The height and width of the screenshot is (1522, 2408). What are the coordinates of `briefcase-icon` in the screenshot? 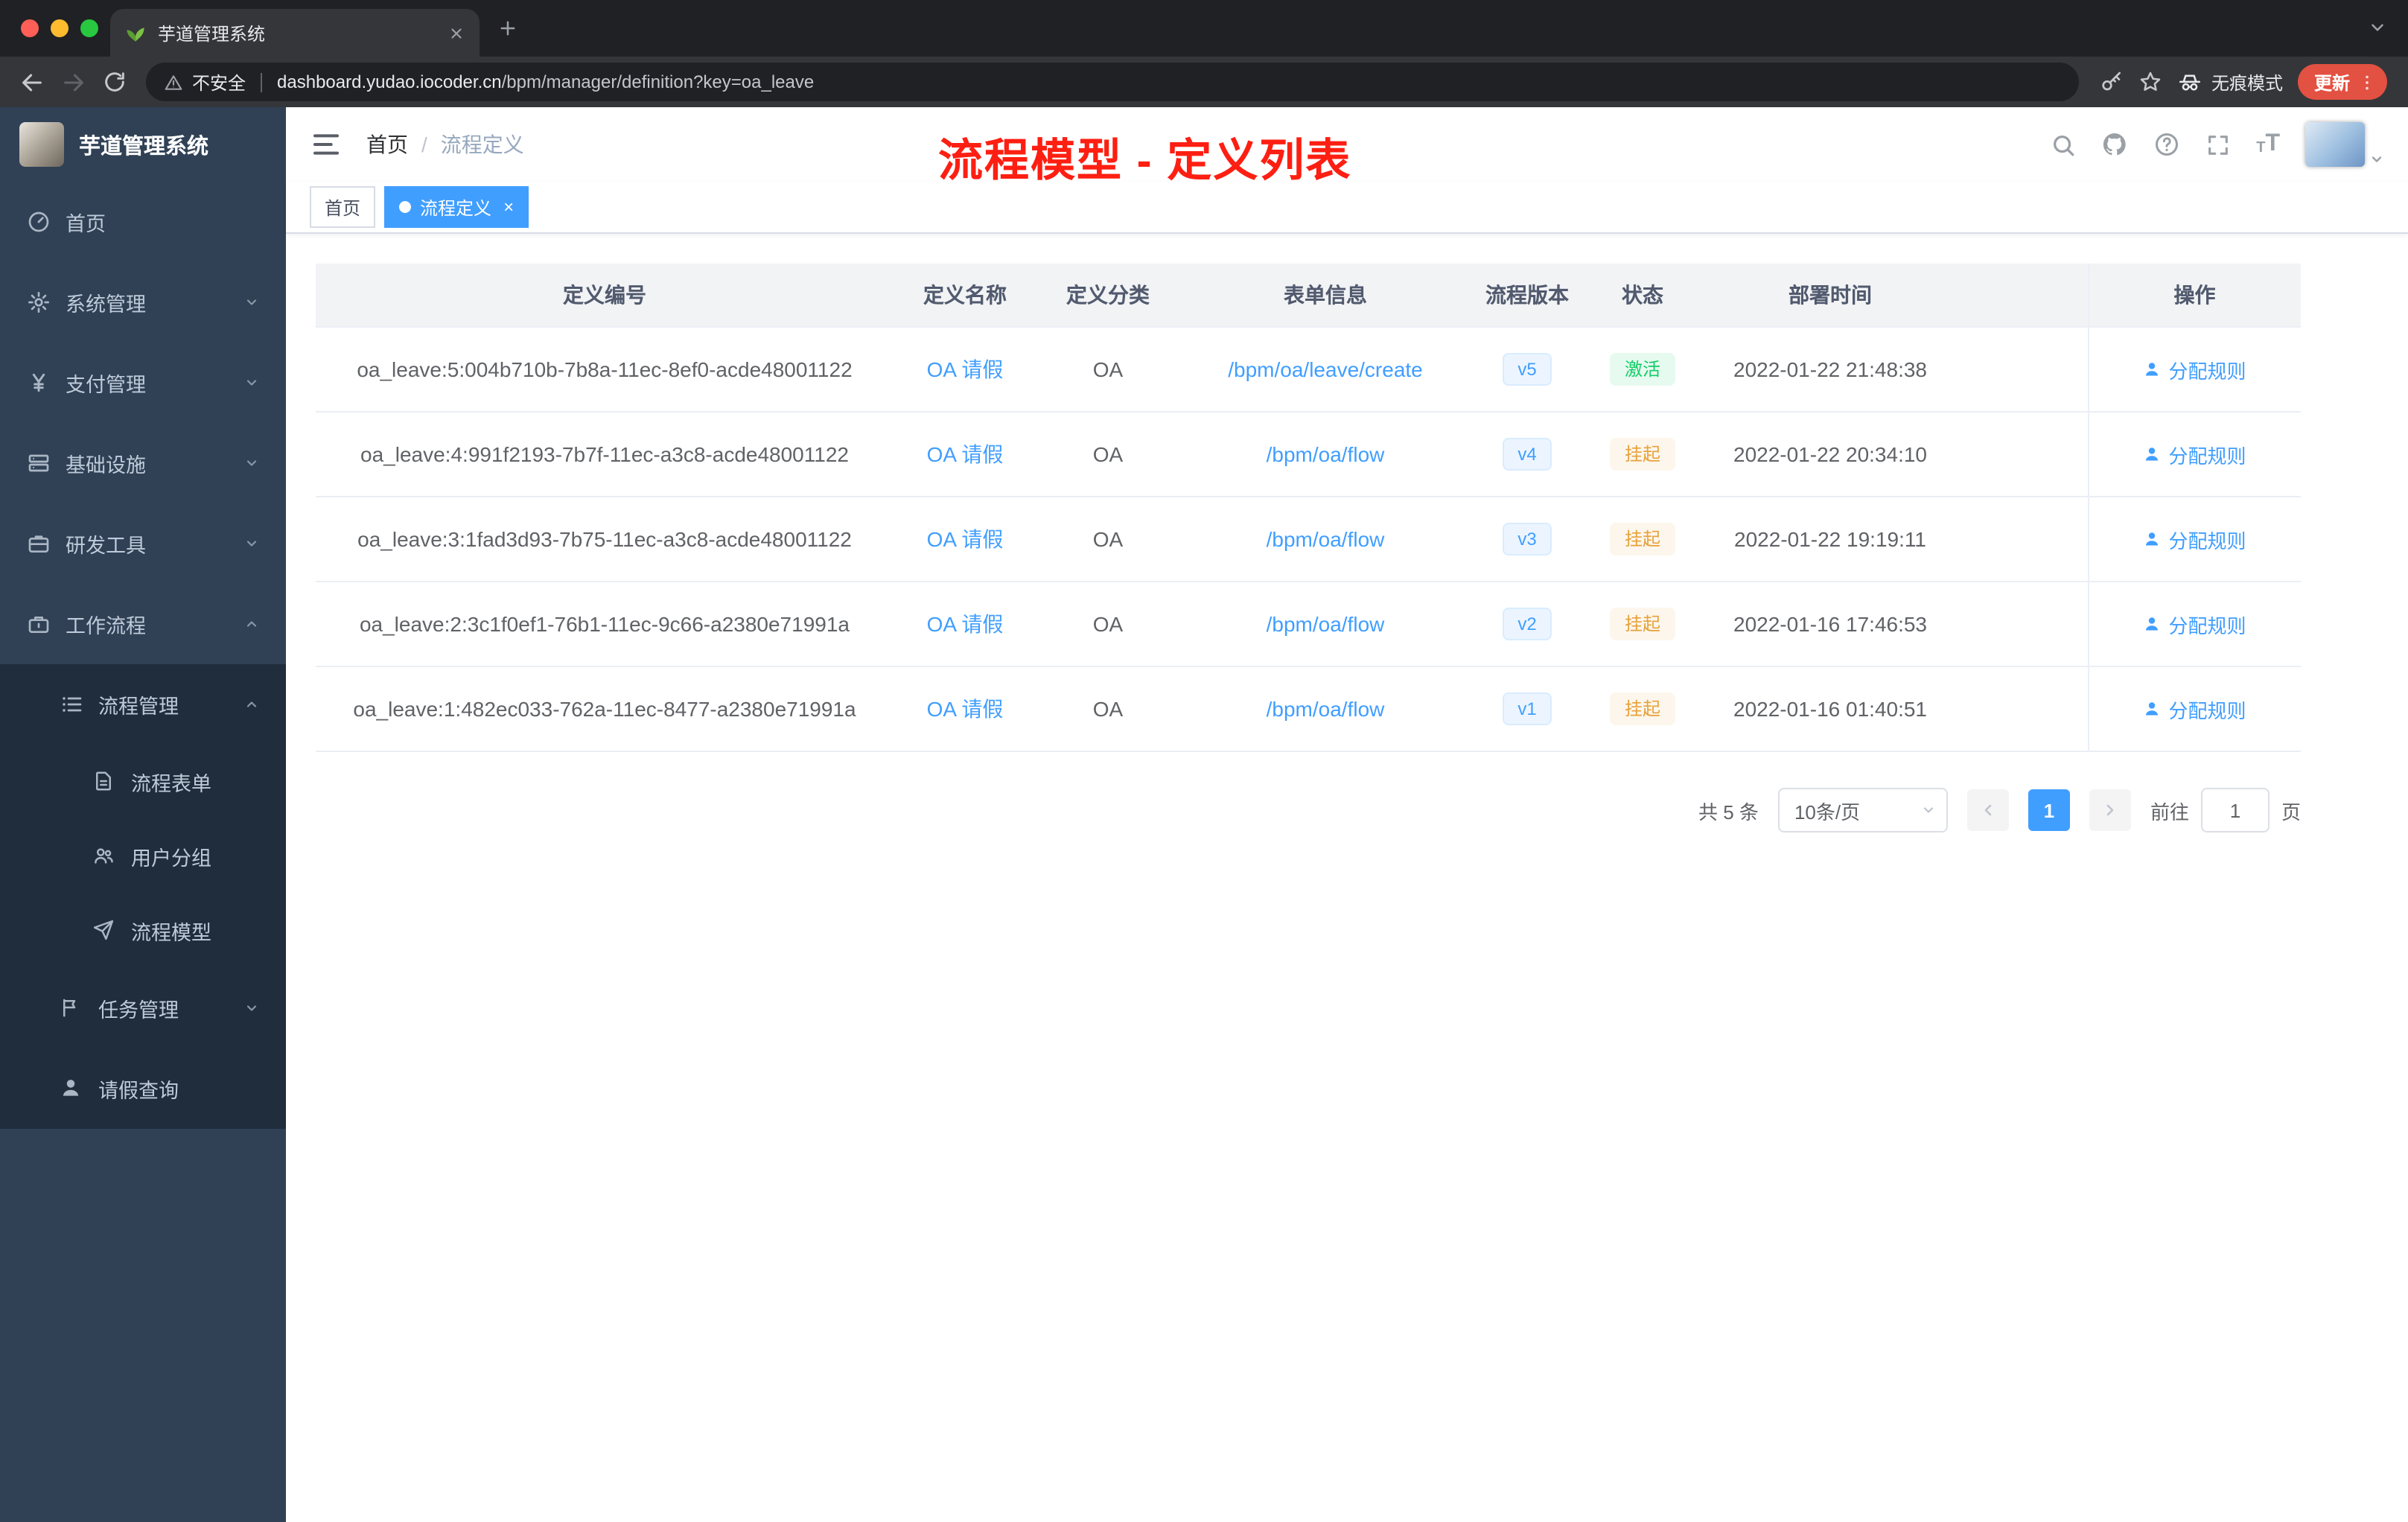 It's located at (39, 624).